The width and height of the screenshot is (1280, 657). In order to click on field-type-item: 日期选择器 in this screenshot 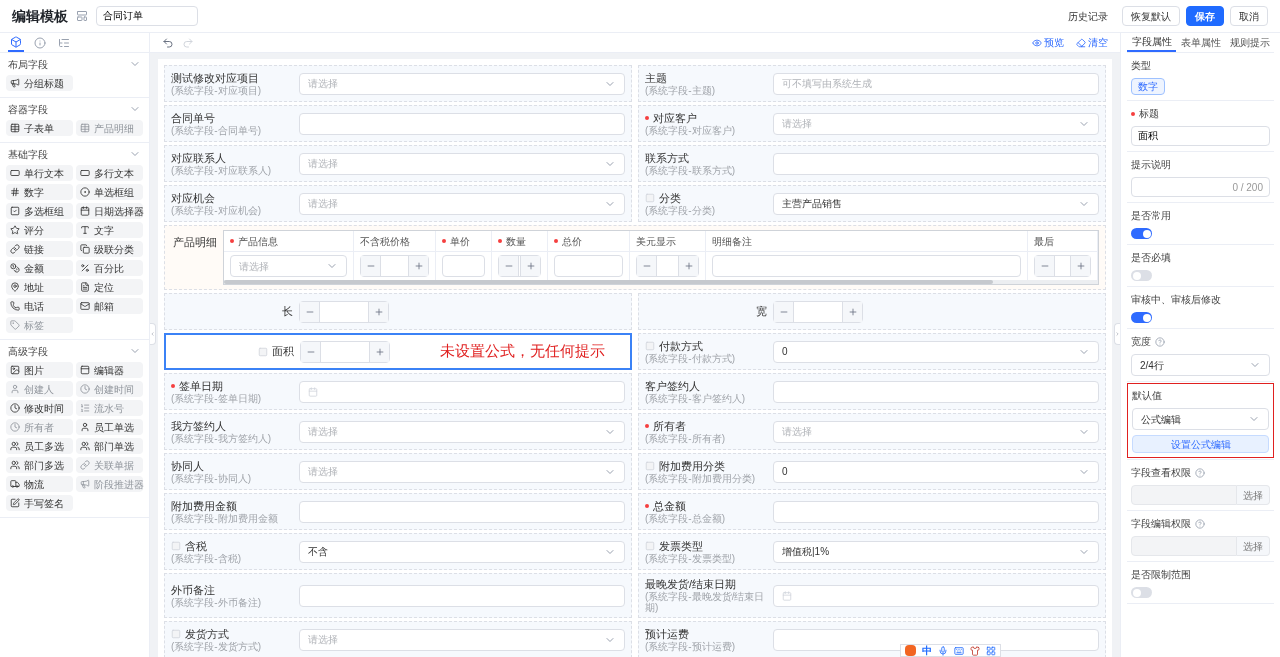, I will do `click(109, 211)`.